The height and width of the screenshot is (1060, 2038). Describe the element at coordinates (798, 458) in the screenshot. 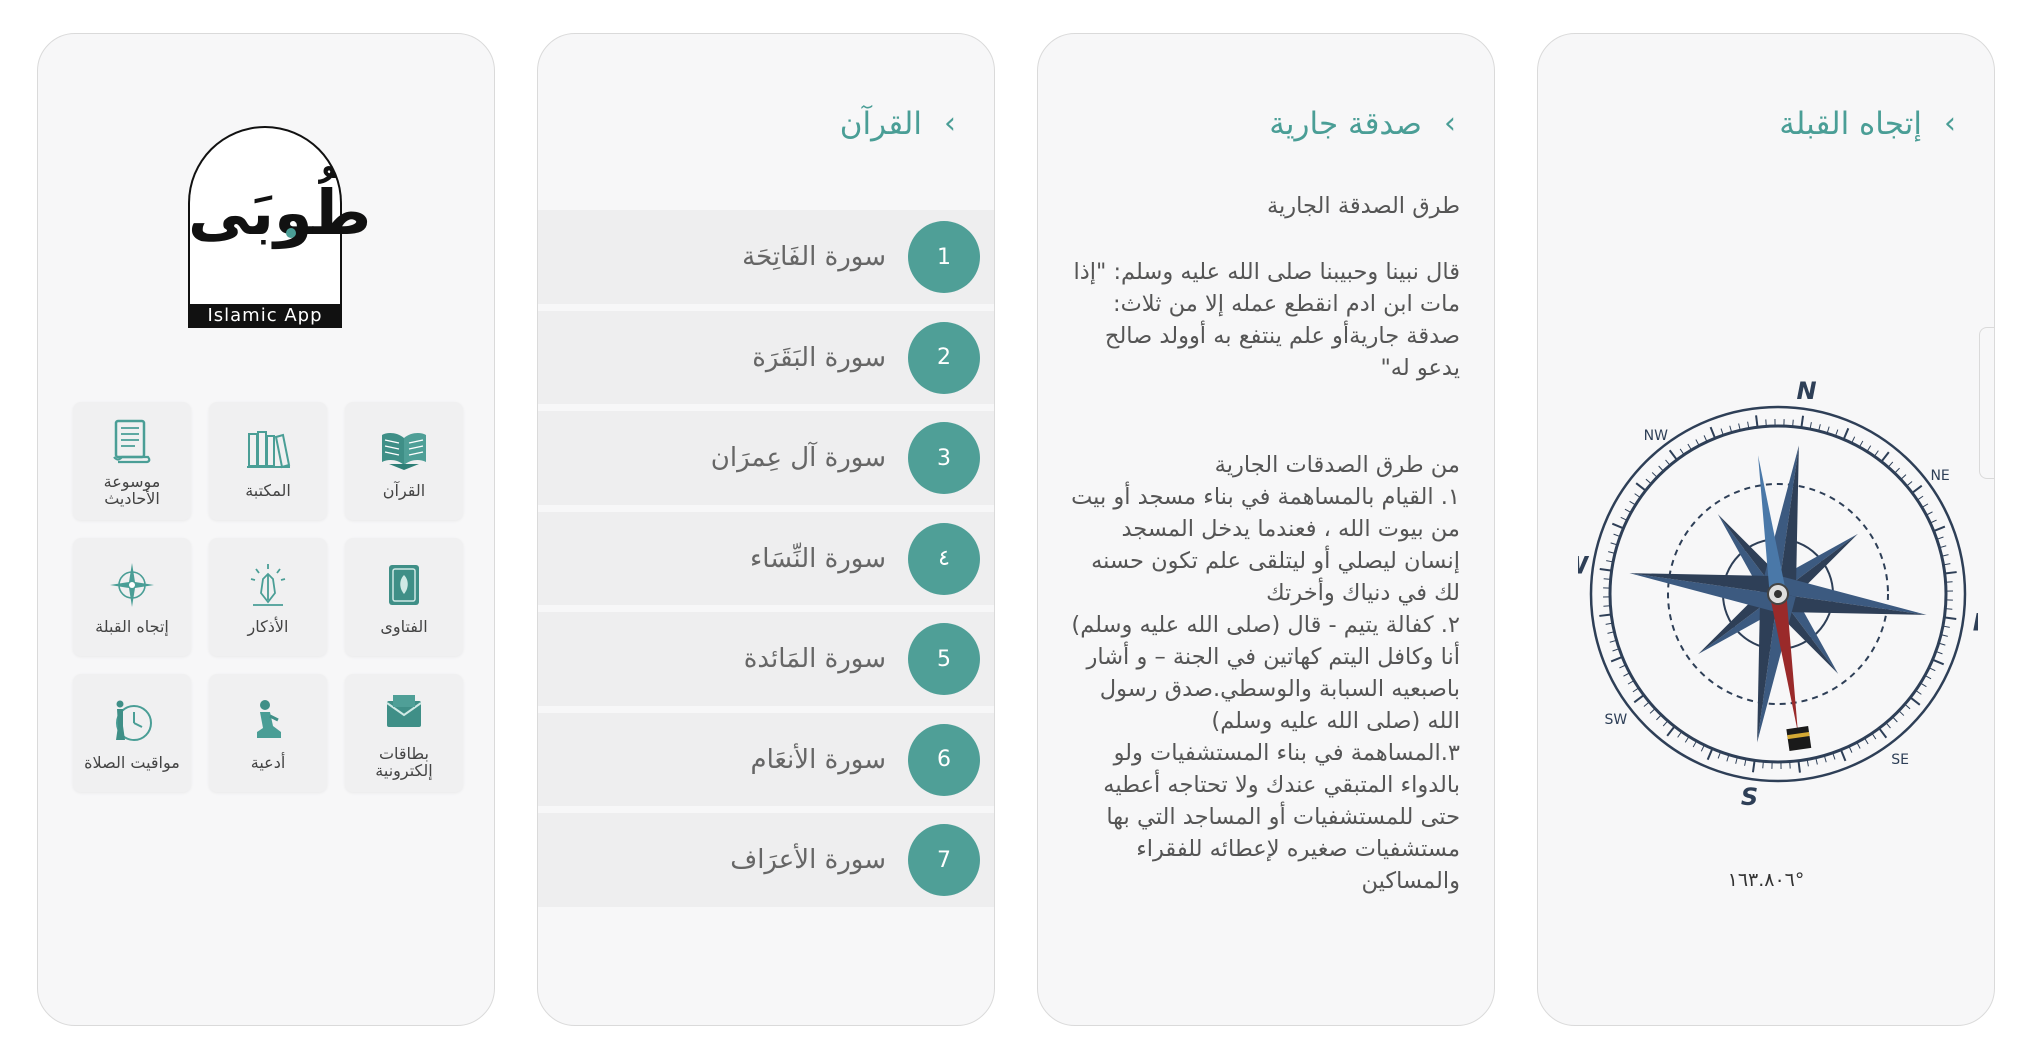

I see `surah-name: سورة آل عِمرَان` at that location.